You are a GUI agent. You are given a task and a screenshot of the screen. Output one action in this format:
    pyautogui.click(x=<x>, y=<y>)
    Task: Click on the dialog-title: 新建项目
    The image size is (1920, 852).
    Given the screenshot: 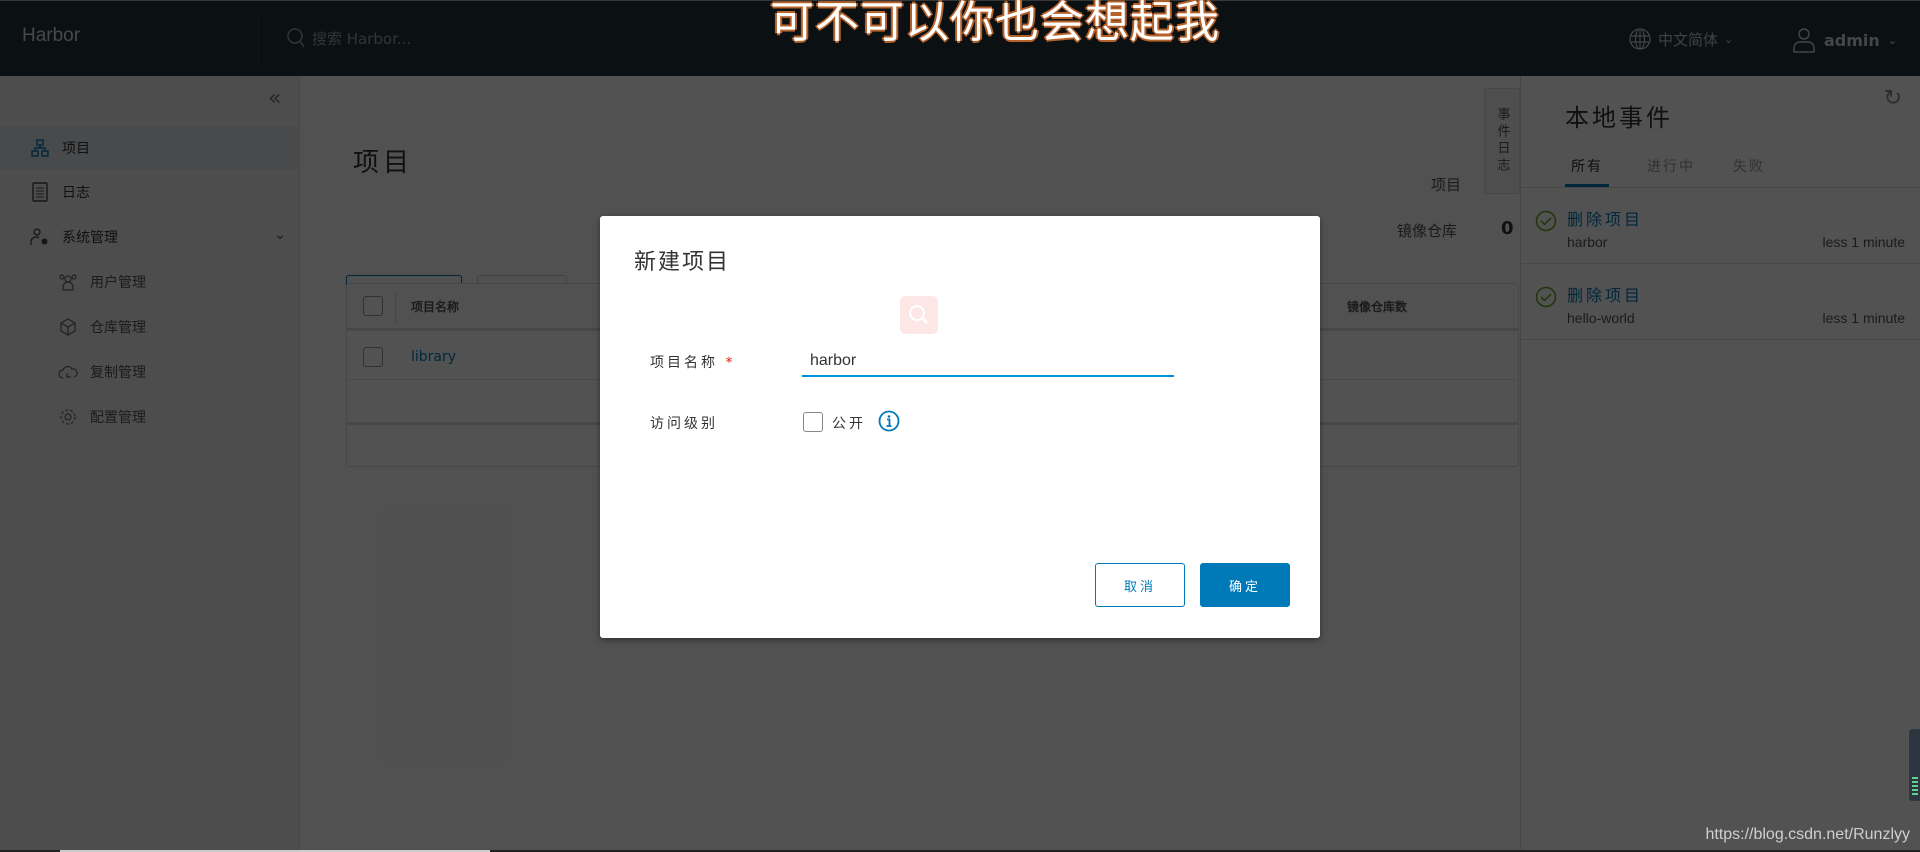 What is the action you would take?
    pyautogui.click(x=682, y=262)
    